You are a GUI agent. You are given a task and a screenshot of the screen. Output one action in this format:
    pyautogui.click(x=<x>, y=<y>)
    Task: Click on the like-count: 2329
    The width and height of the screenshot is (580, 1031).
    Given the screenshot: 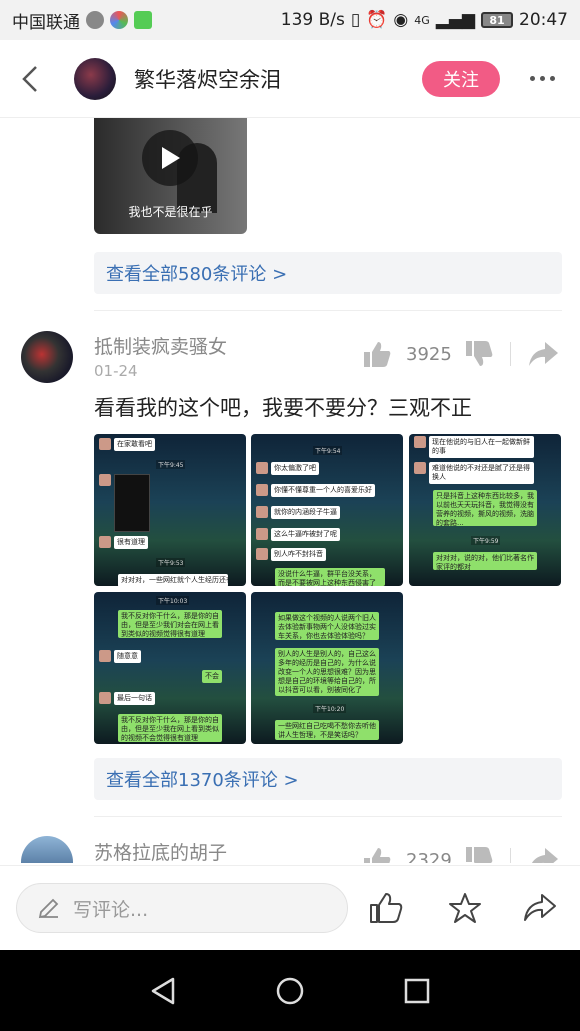 What is the action you would take?
    pyautogui.click(x=429, y=856)
    